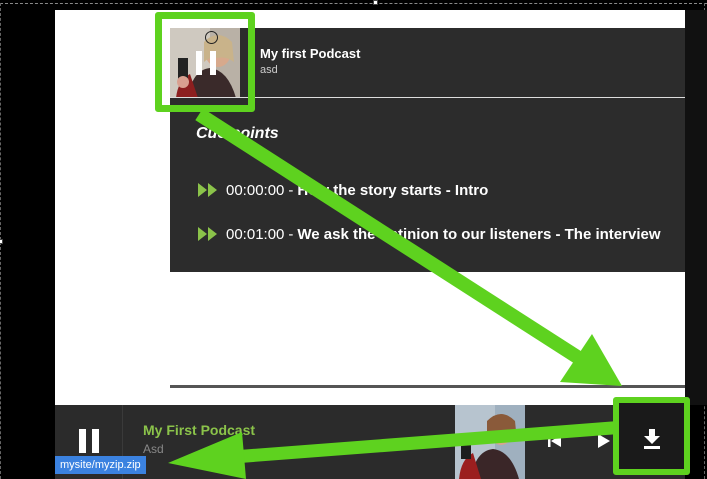 Image resolution: width=707 pixels, height=479 pixels. Describe the element at coordinates (199, 430) in the screenshot. I see `player-title: My First Podcast` at that location.